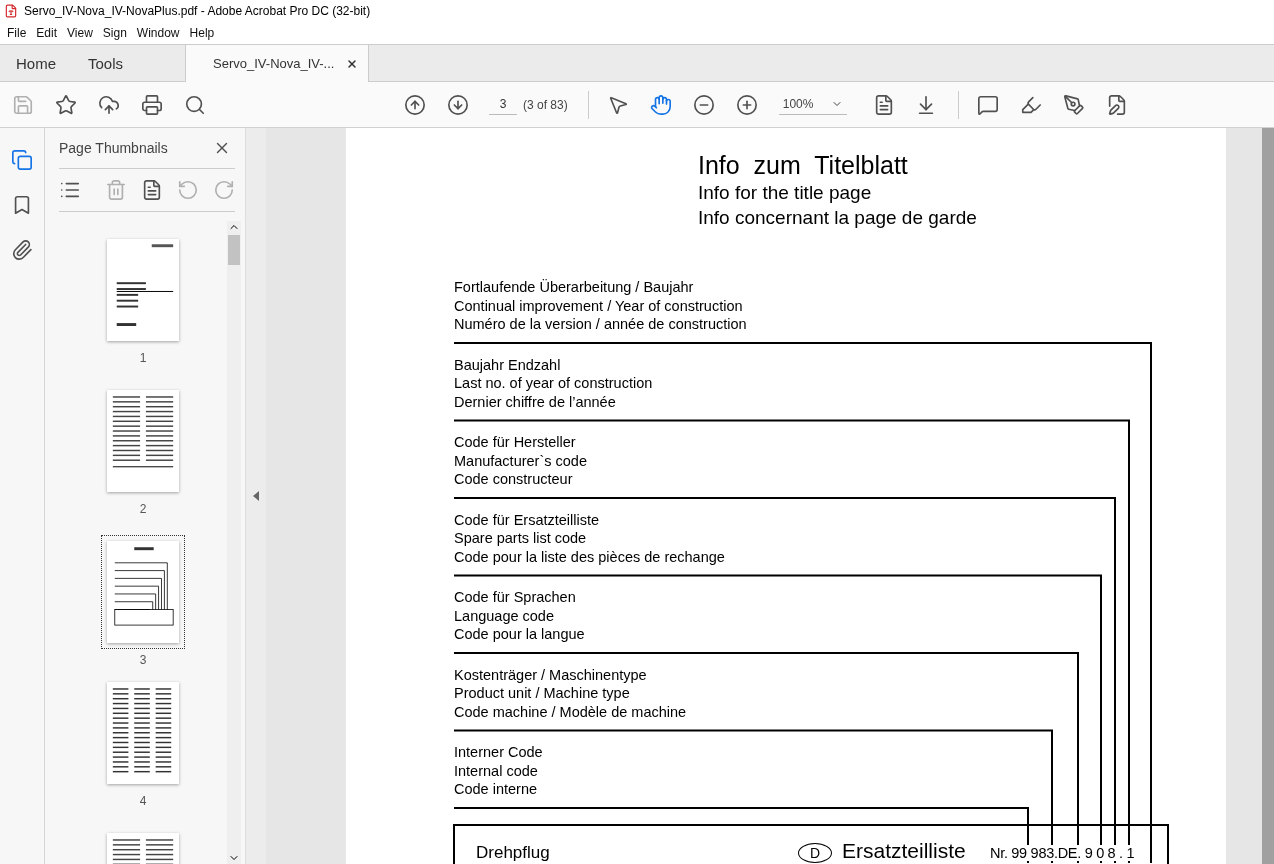 This screenshot has width=1274, height=864. I want to click on field-label: Interner Code, so click(499, 752).